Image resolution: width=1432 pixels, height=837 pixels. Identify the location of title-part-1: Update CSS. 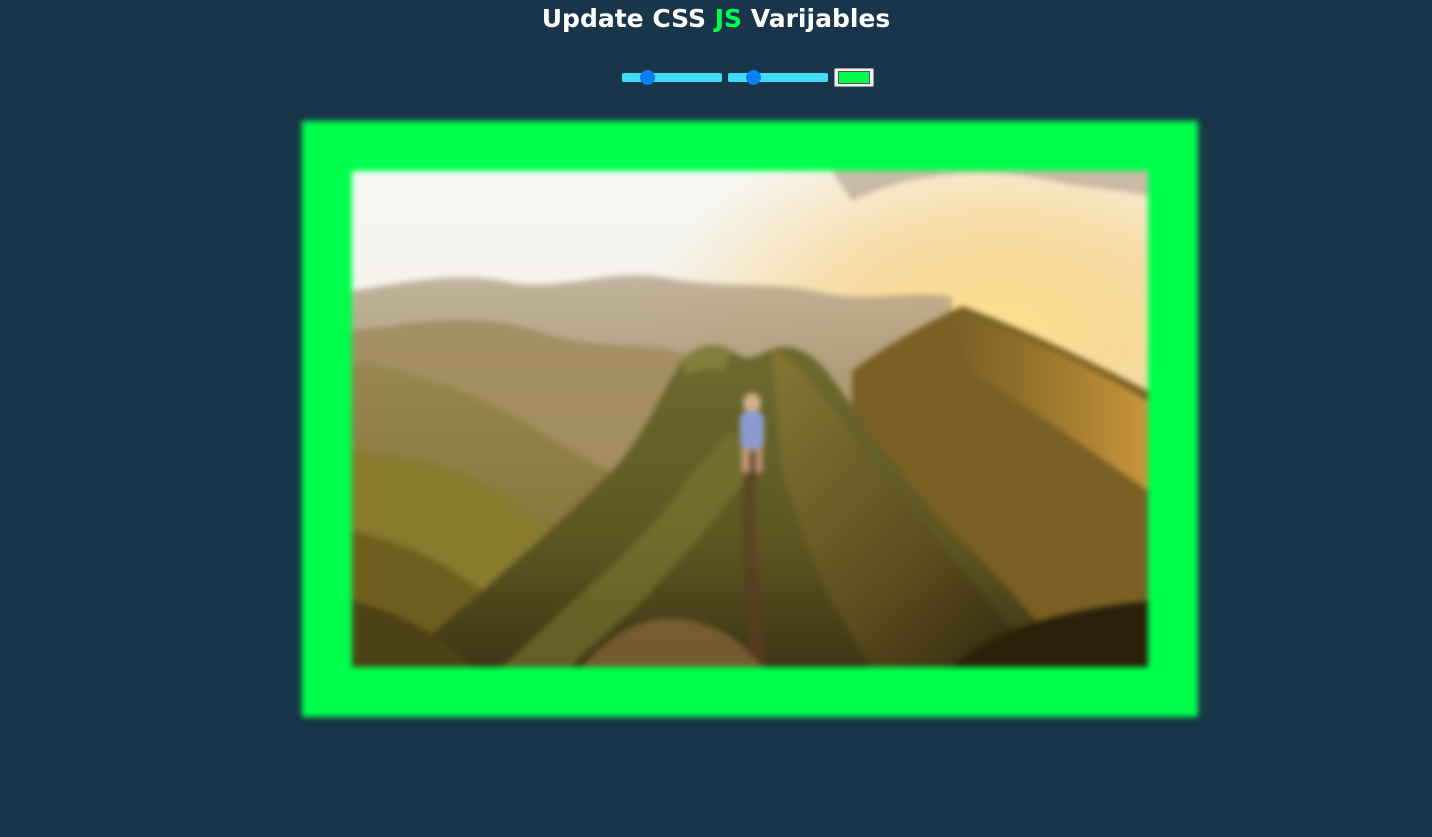
(628, 18).